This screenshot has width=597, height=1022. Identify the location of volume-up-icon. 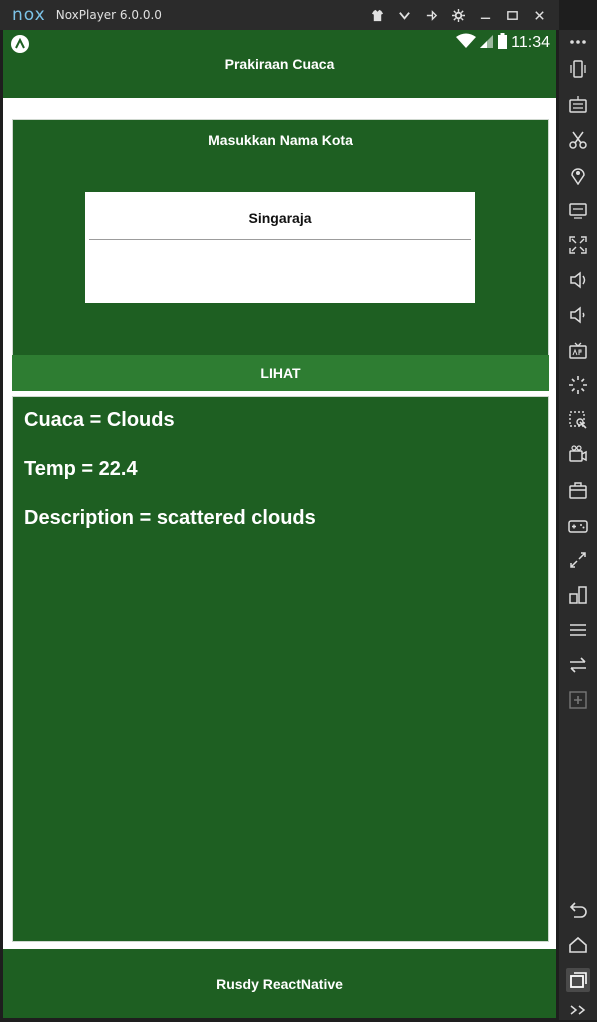
(578, 280).